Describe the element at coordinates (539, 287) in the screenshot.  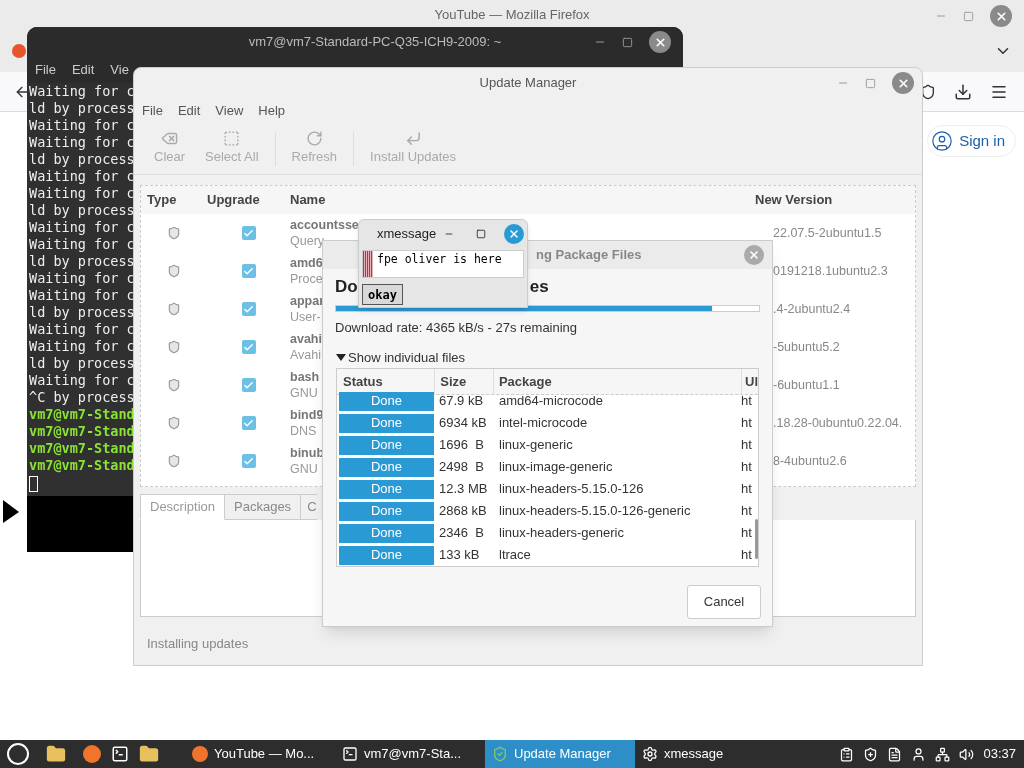
I see `dialog-heading: es` at that location.